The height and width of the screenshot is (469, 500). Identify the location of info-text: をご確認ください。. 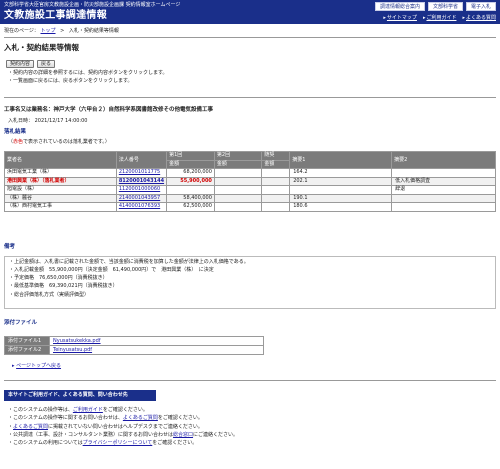
(175, 443).